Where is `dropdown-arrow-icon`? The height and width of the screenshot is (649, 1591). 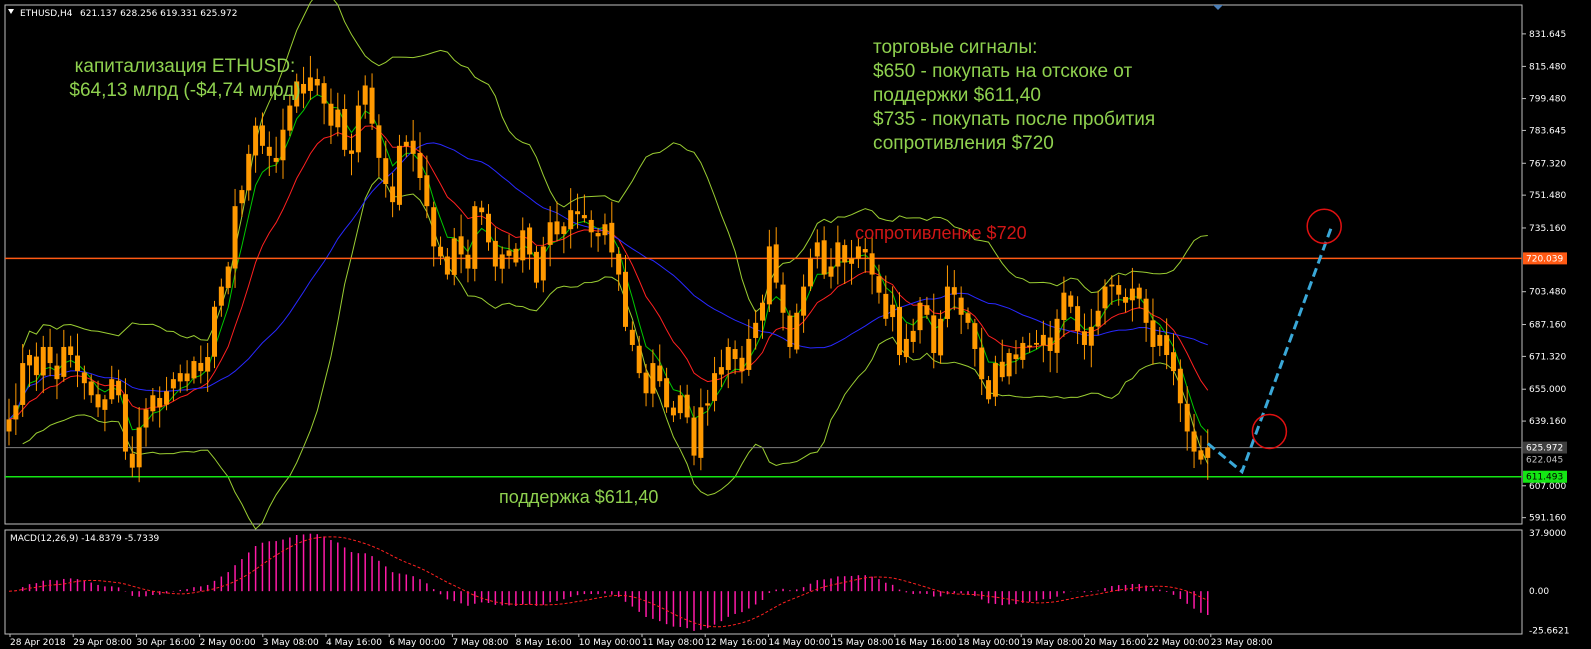
dropdown-arrow-icon is located at coordinates (11, 11).